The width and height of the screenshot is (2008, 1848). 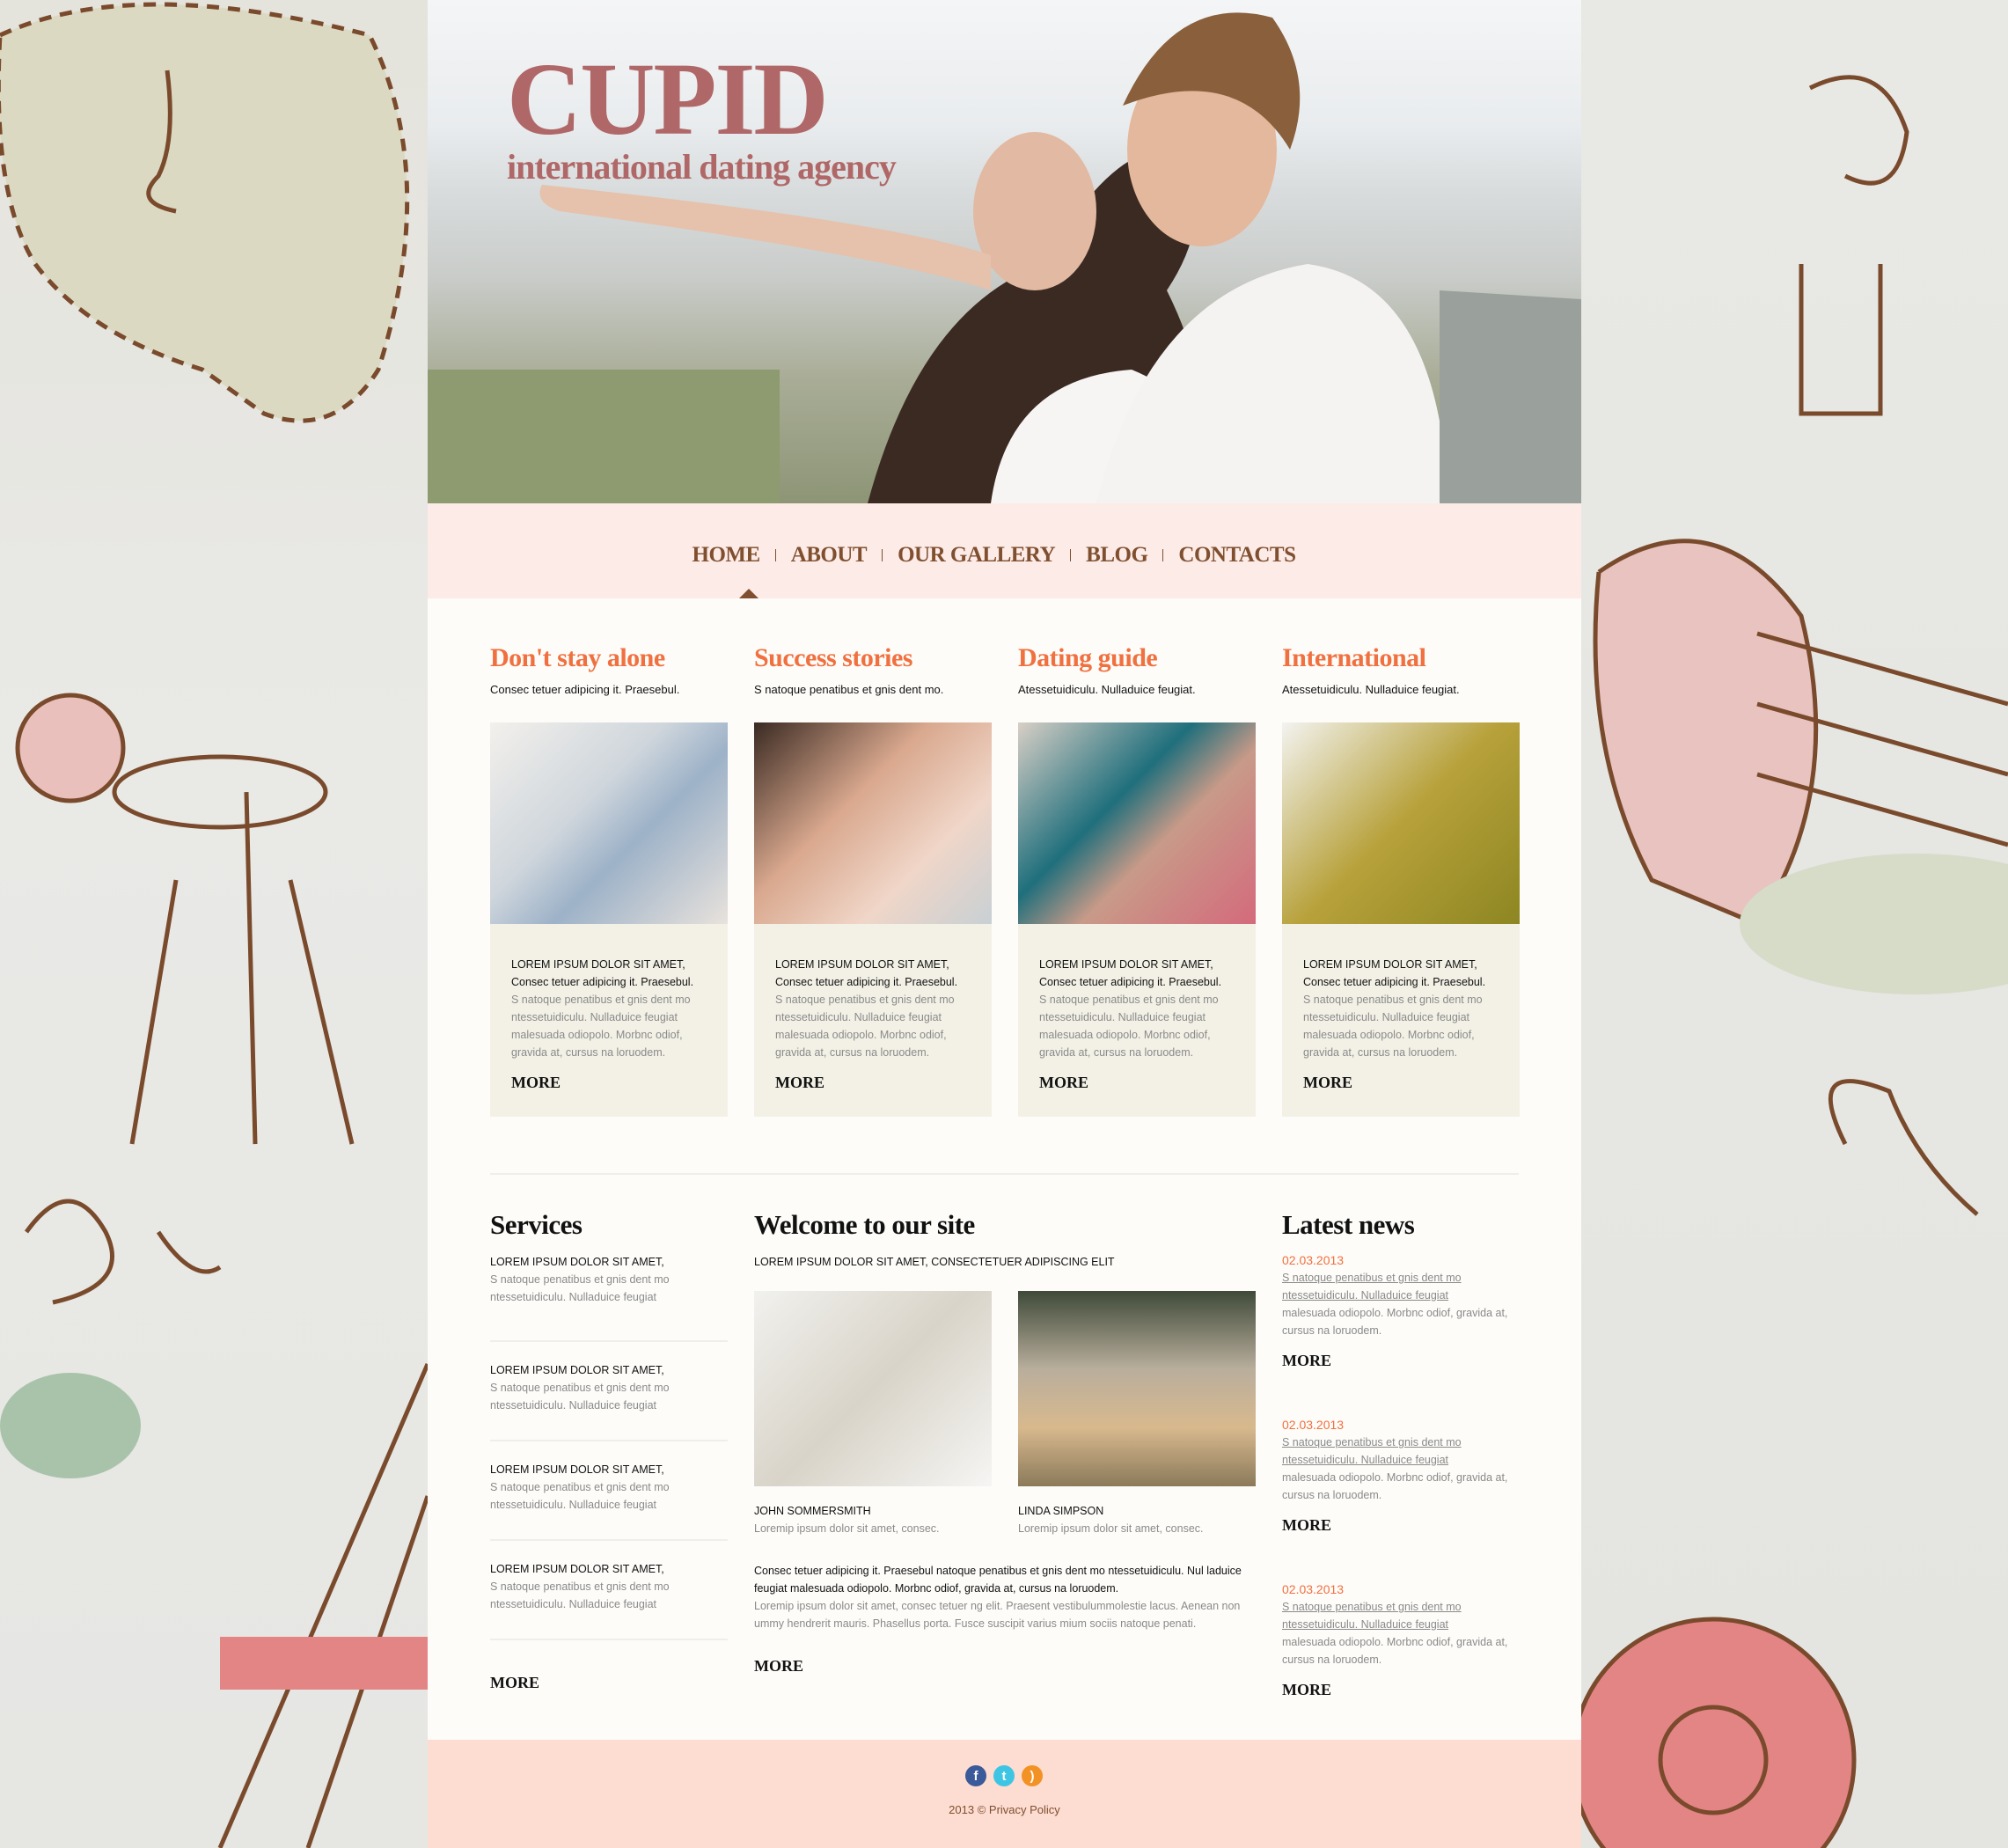 I want to click on copyright-privacy-link: 2013 © Privacy Policy, so click(x=1005, y=1809).